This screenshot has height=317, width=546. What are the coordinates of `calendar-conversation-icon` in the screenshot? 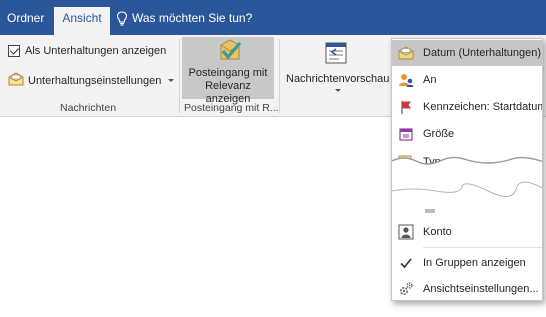 It's located at (406, 53).